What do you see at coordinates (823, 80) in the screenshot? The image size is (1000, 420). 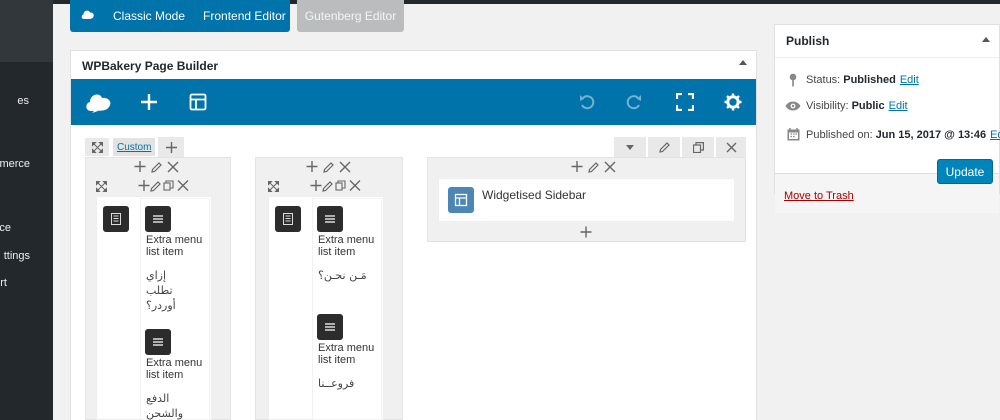 I see `status-label: Status:` at bounding box center [823, 80].